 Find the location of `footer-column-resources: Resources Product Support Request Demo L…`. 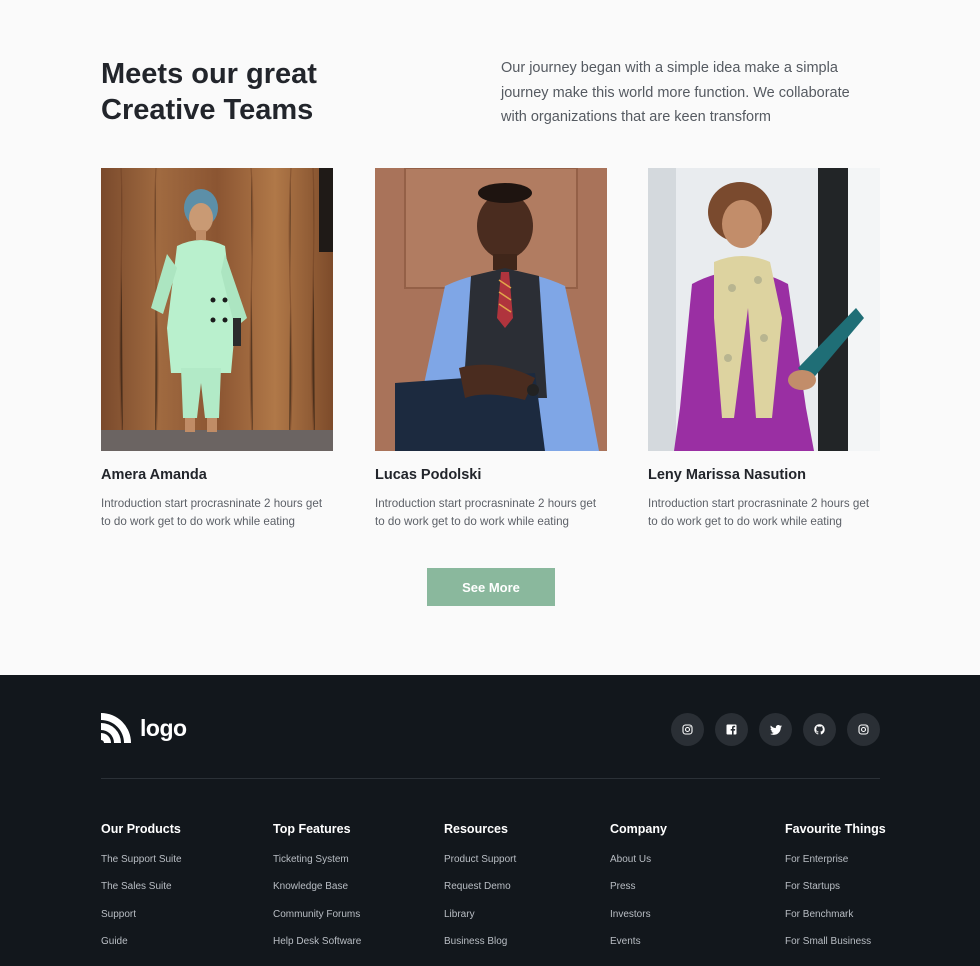

footer-column-resources: Resources Product Support Request Demo L… is located at coordinates (480, 892).